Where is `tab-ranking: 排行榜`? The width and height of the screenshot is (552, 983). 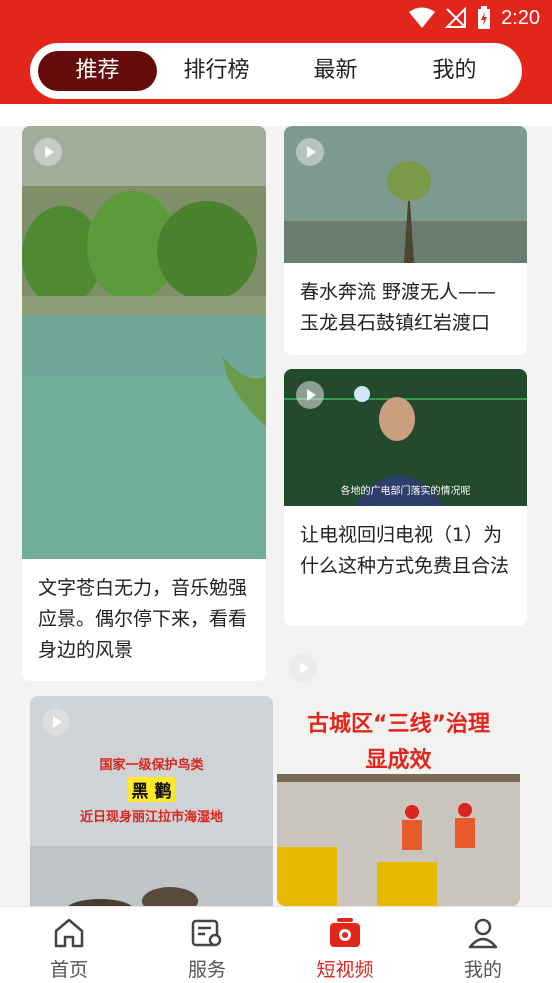 tab-ranking: 排行榜 is located at coordinates (216, 71).